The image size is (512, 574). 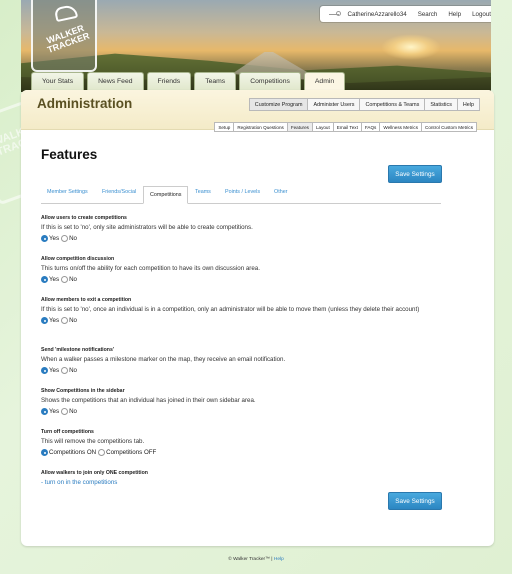 What do you see at coordinates (454, 14) in the screenshot?
I see `help-link: Help` at bounding box center [454, 14].